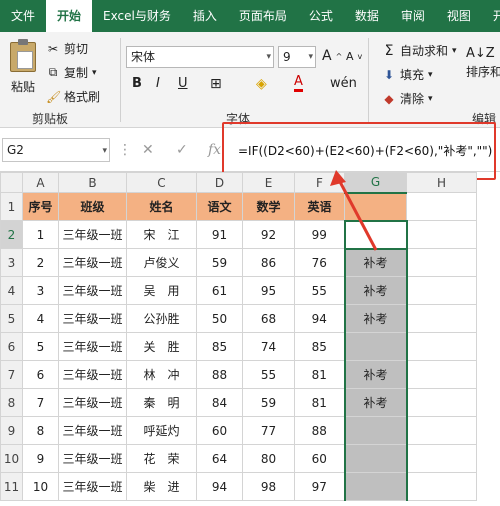 Image resolution: width=500 pixels, height=506 pixels. I want to click on confirm-icon: ✓, so click(182, 150).